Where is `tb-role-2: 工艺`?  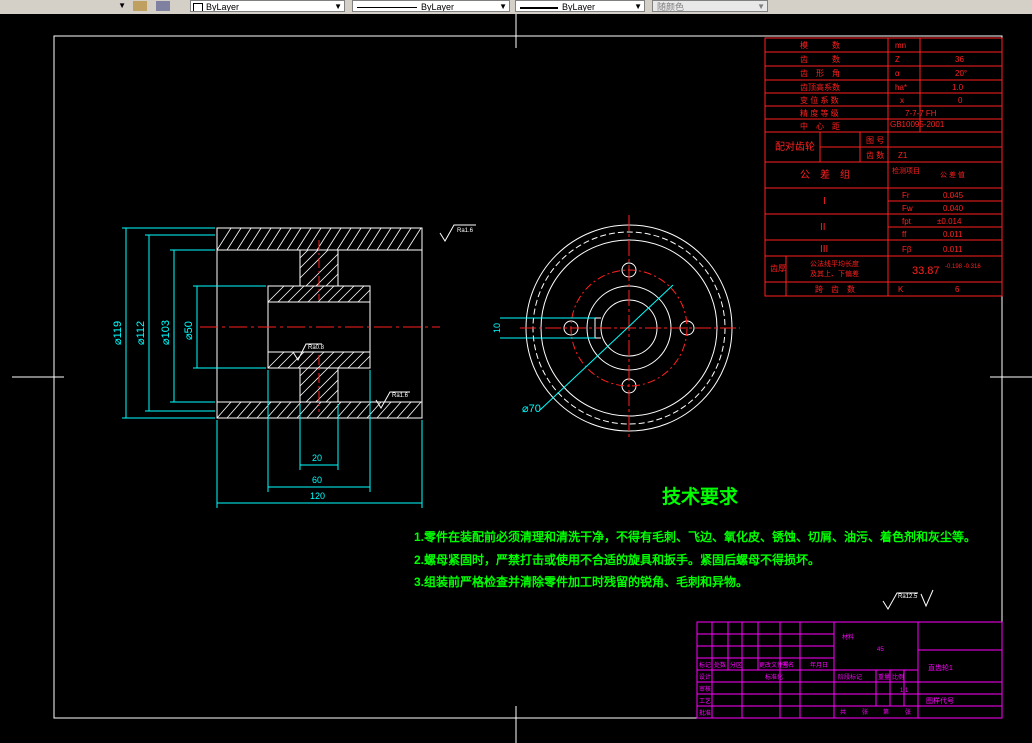
tb-role-2: 工艺 is located at coordinates (705, 701).